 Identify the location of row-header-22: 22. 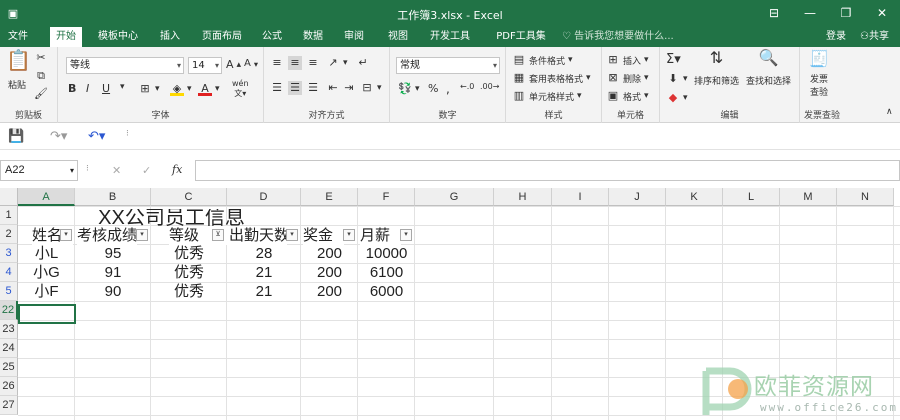
(9, 310).